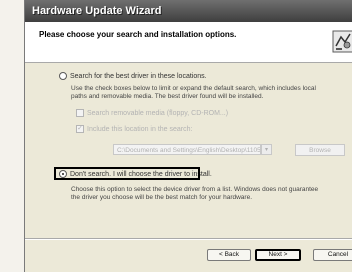  I want to click on removable-media-checkbox, so click(80, 113).